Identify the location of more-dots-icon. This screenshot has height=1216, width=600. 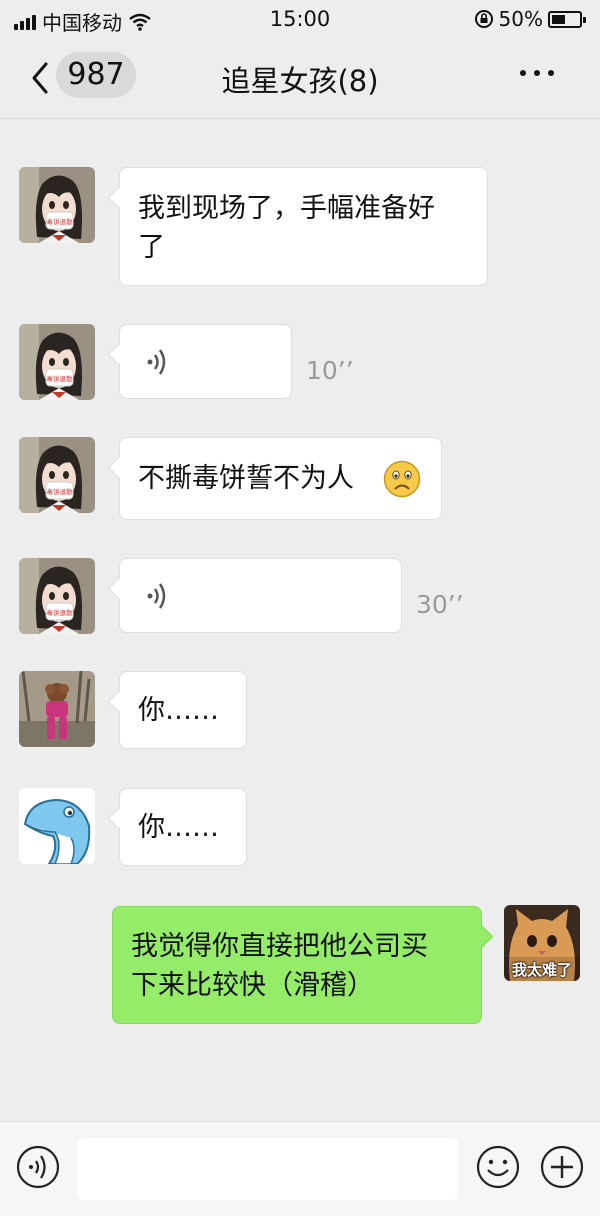
(538, 72).